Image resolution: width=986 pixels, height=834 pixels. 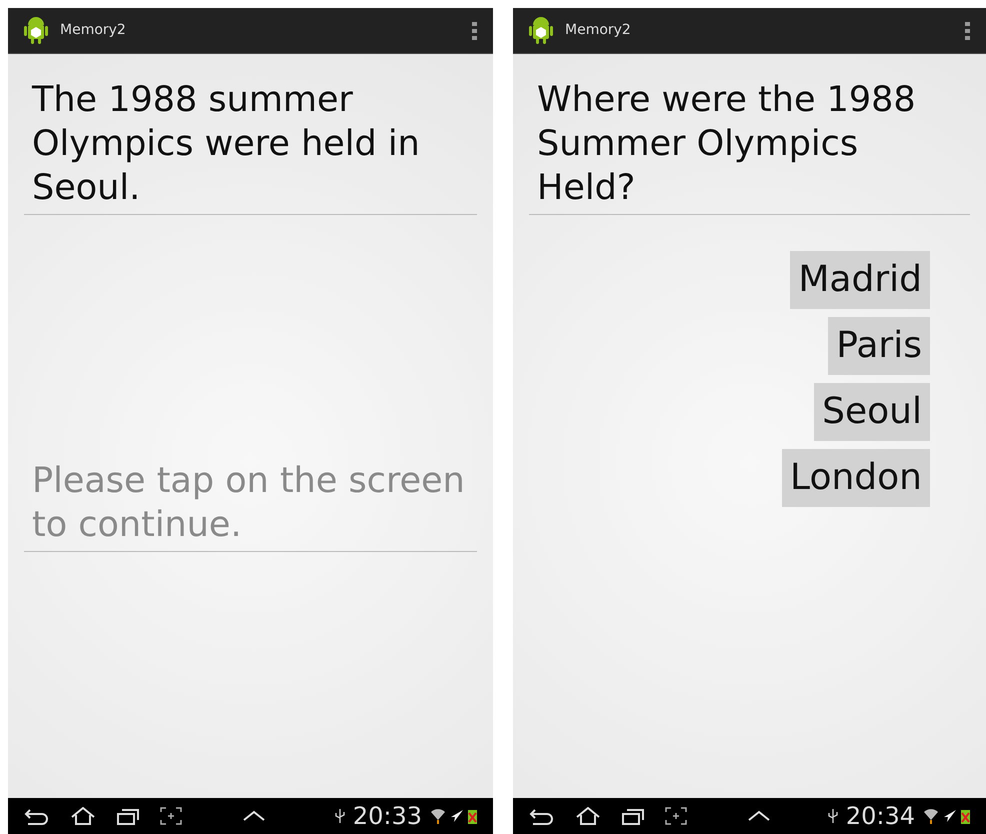 What do you see at coordinates (250, 505) in the screenshot?
I see `continue-prompt: Please tap on the screen to continue.` at bounding box center [250, 505].